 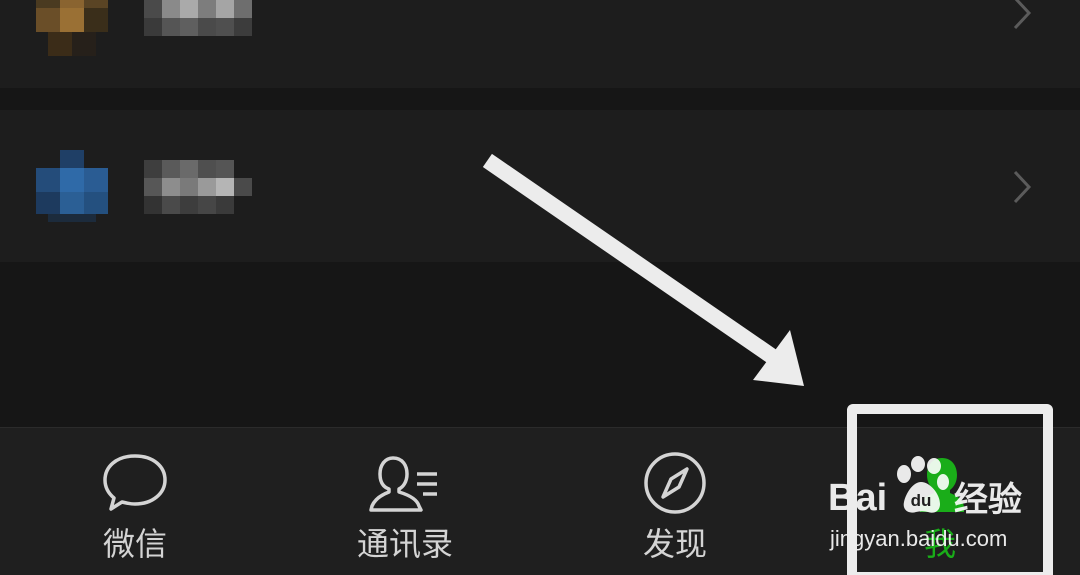 I want to click on tab-chats: 微信, so click(x=135, y=501).